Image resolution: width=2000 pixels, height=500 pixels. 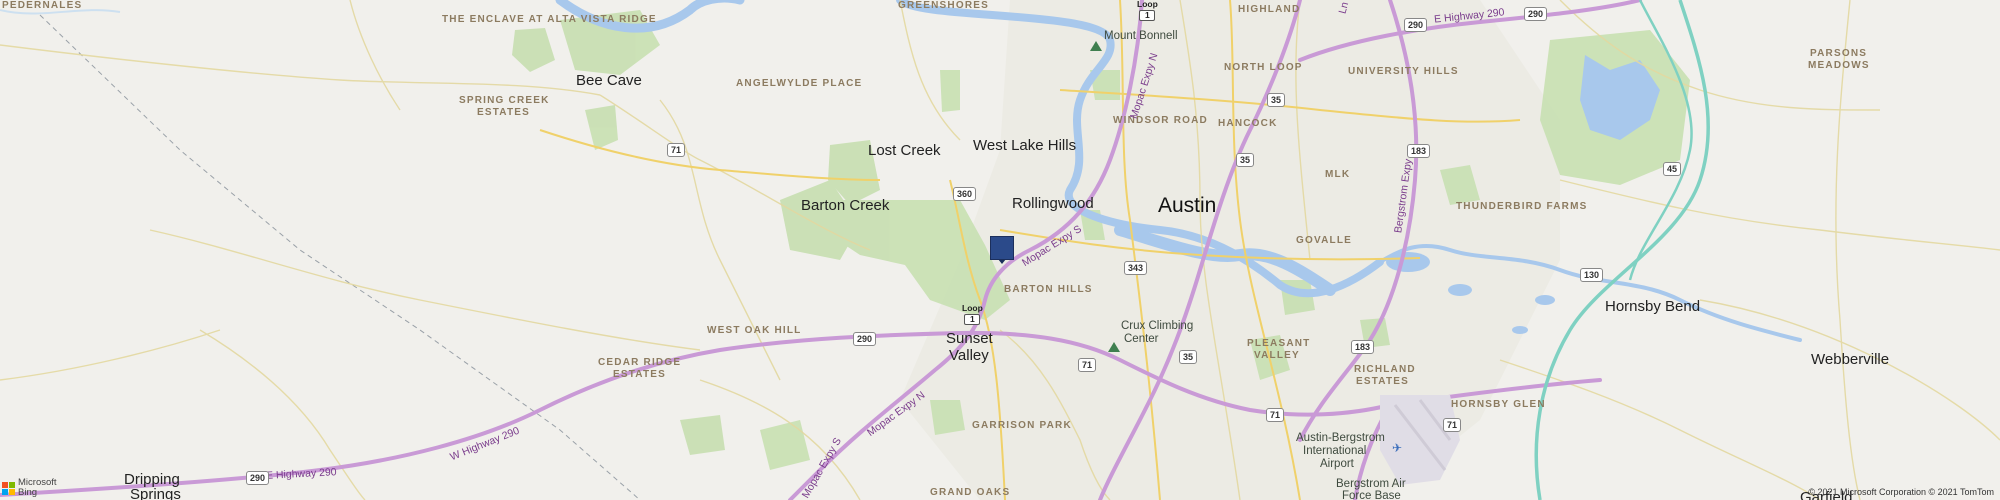 What do you see at coordinates (1383, 381) in the screenshot?
I see `hood-richland-line2: ESTATES` at bounding box center [1383, 381].